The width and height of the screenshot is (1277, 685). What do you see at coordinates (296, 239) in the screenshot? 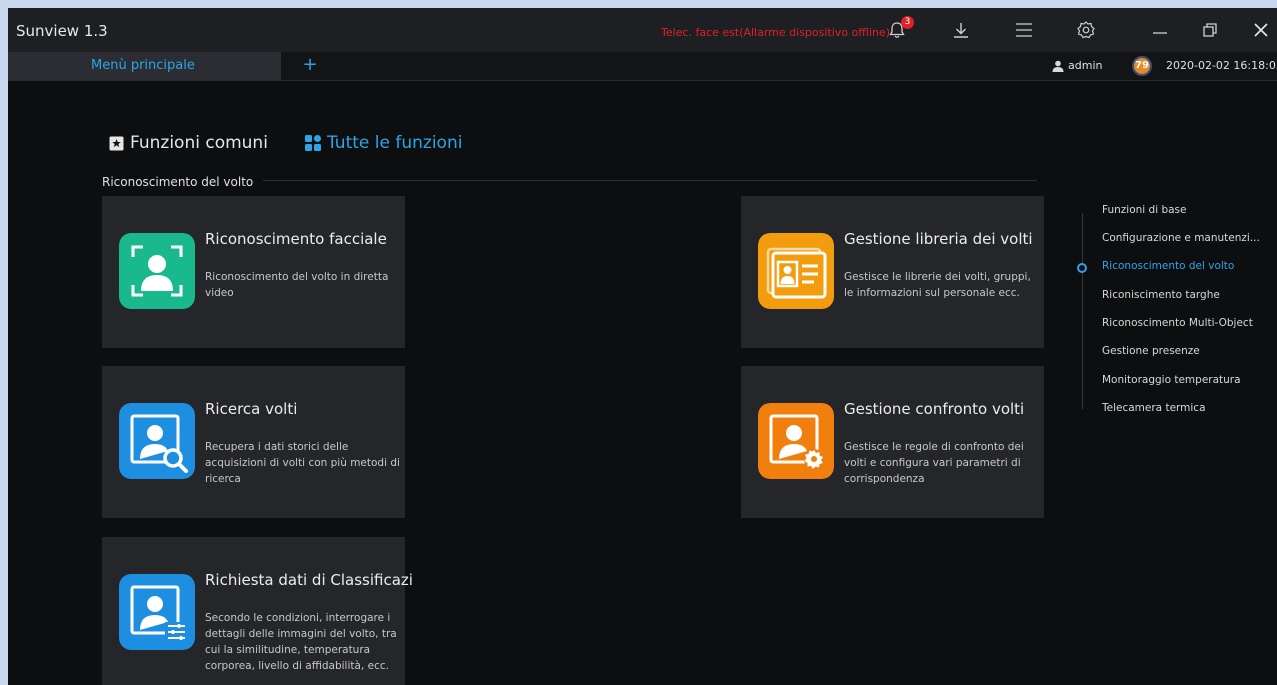
I see `card-title: Riconoscimento facciale` at bounding box center [296, 239].